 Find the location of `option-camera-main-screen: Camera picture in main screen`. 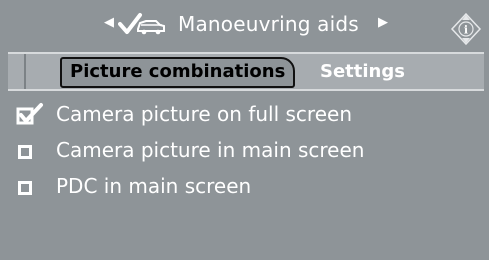

option-camera-main-screen: Camera picture in main screen is located at coordinates (246, 152).